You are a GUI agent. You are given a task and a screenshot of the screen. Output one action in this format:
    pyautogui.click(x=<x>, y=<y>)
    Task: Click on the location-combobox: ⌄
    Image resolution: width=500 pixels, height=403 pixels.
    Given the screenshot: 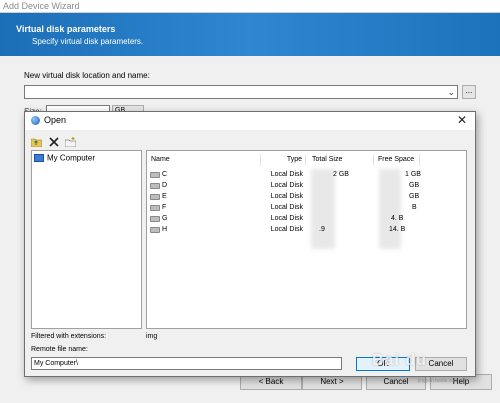 What is the action you would take?
    pyautogui.click(x=241, y=92)
    